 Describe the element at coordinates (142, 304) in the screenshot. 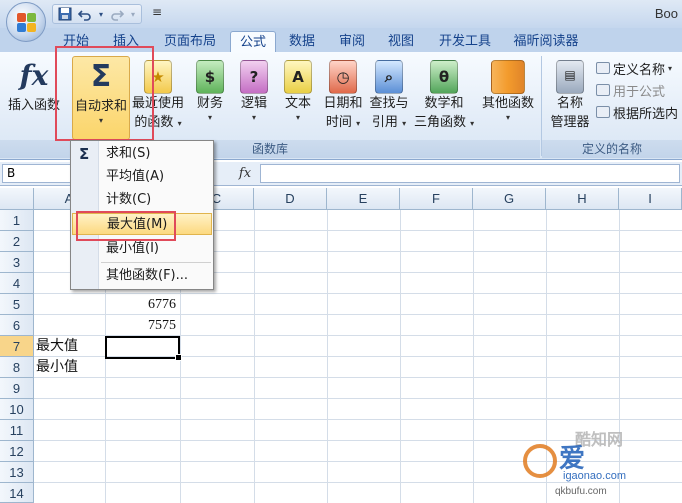

I see `cell-b5: 6776` at that location.